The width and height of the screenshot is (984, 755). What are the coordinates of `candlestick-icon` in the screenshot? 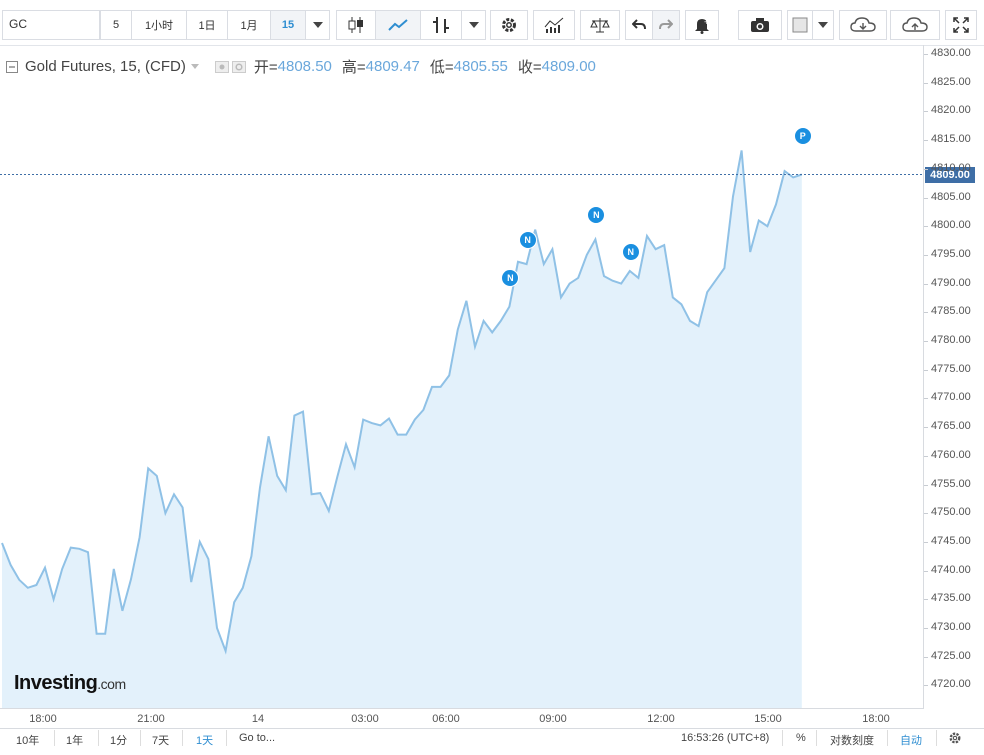 It's located at (355, 25).